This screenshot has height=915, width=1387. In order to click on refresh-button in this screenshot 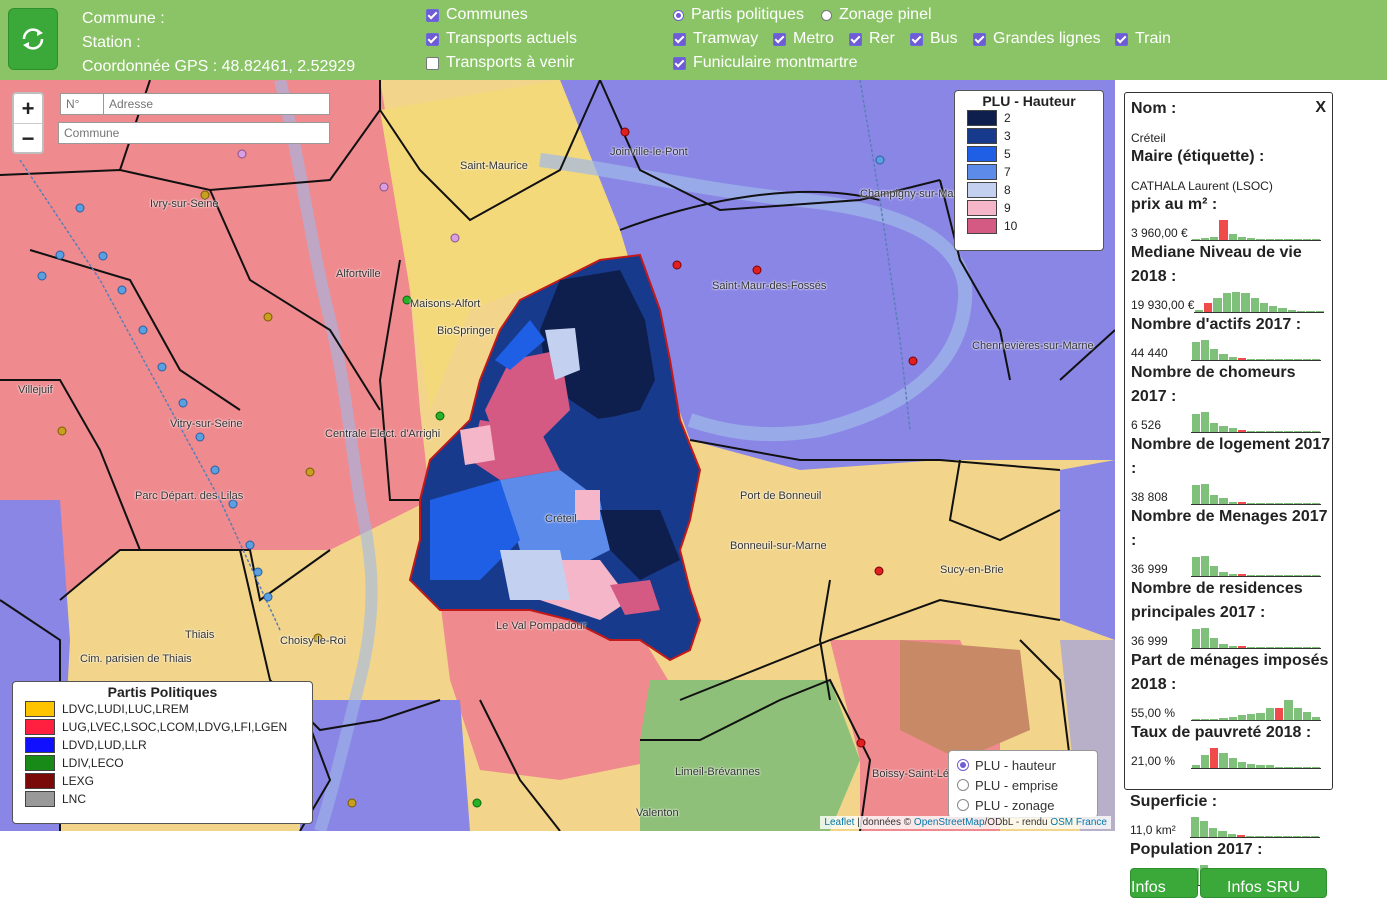, I will do `click(33, 39)`.